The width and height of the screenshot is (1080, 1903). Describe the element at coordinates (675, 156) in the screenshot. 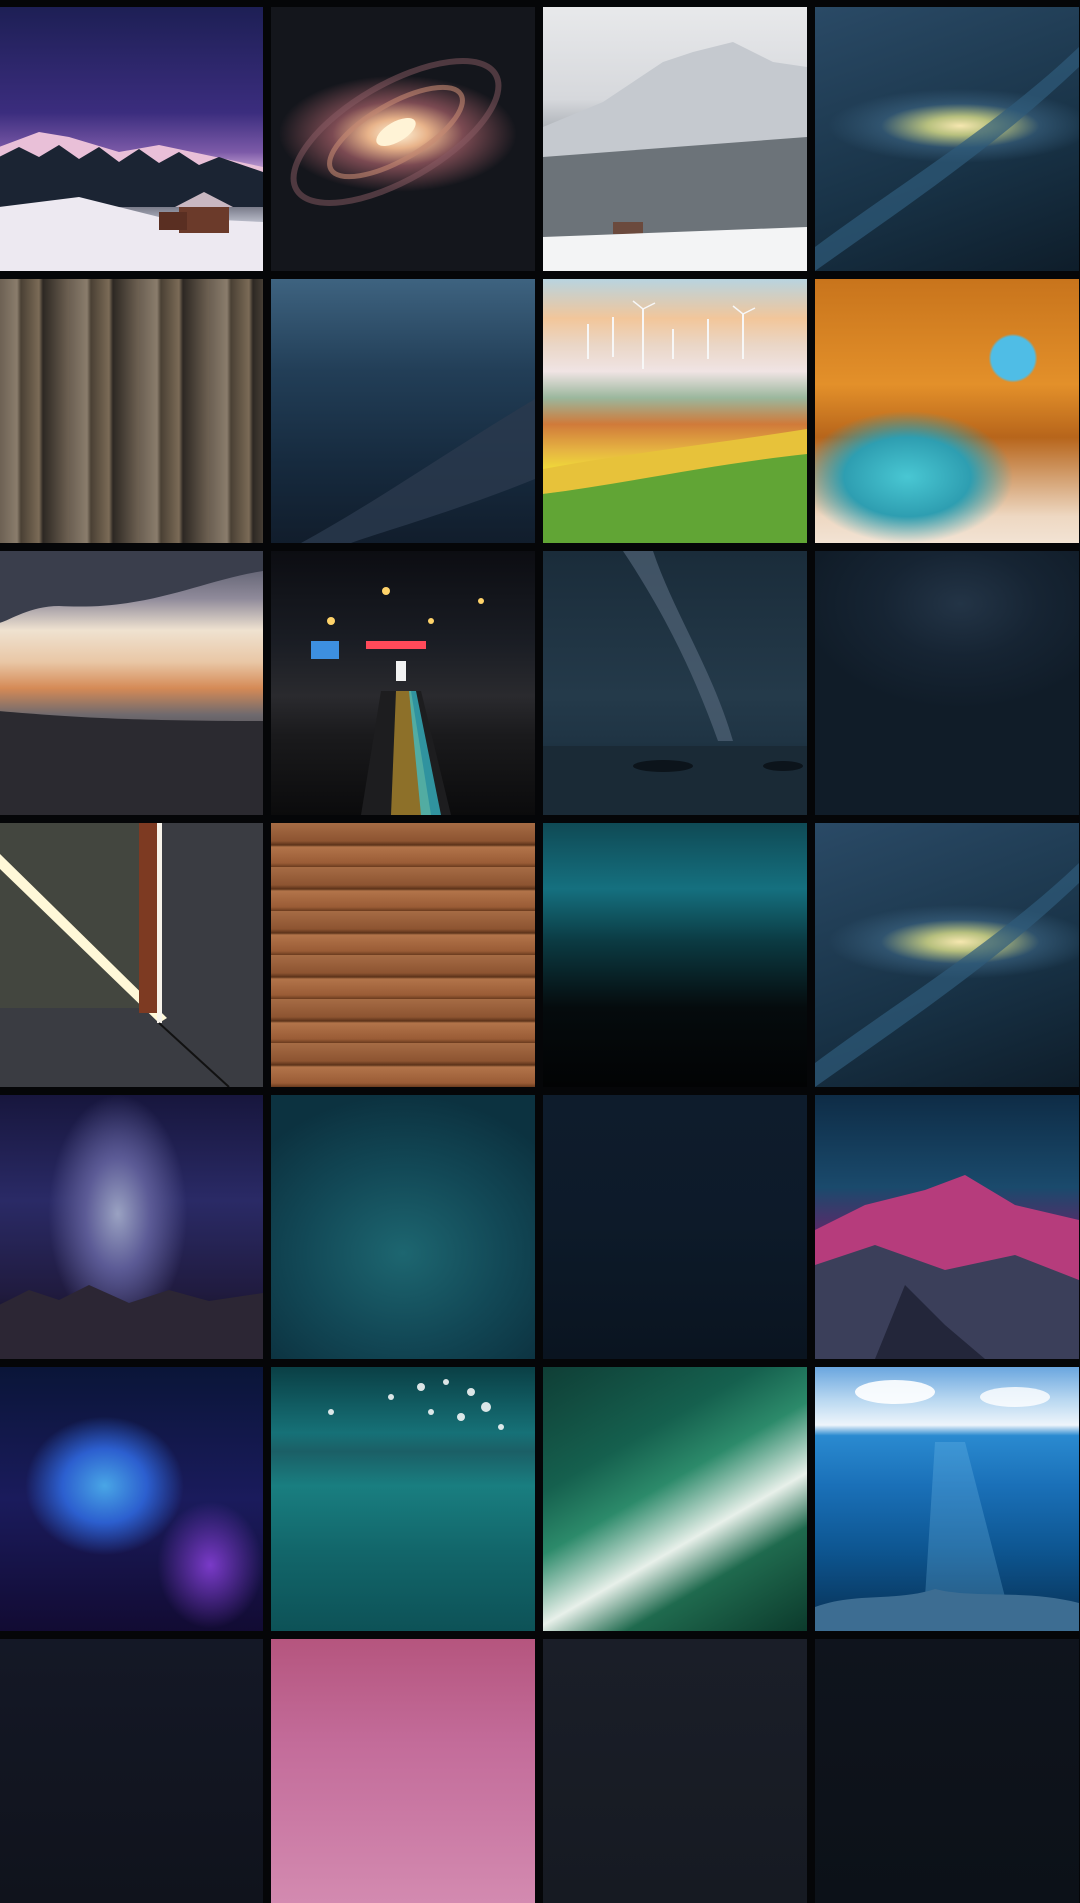

I see `winter-mountain-illustration` at that location.